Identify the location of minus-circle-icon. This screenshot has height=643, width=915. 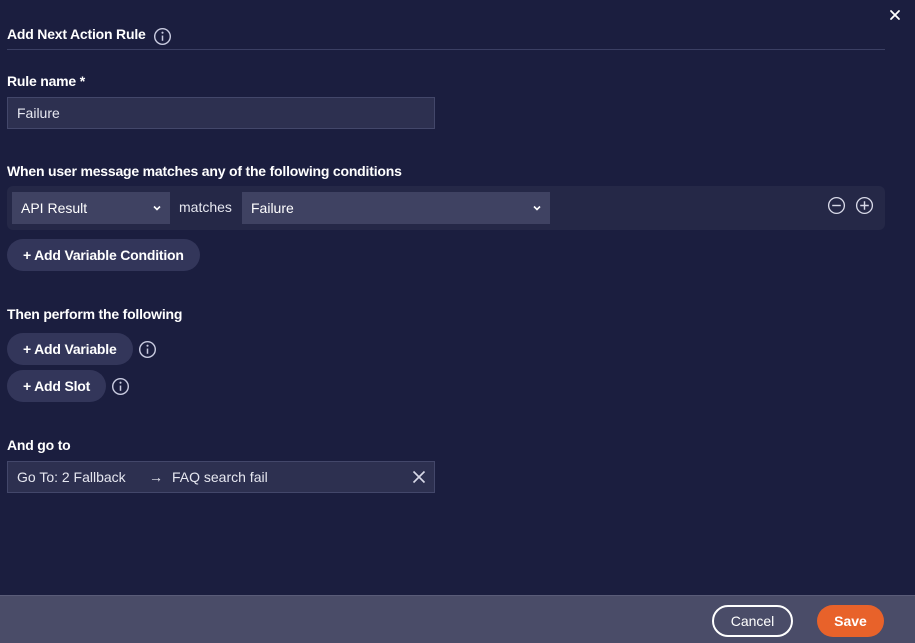
(836, 205).